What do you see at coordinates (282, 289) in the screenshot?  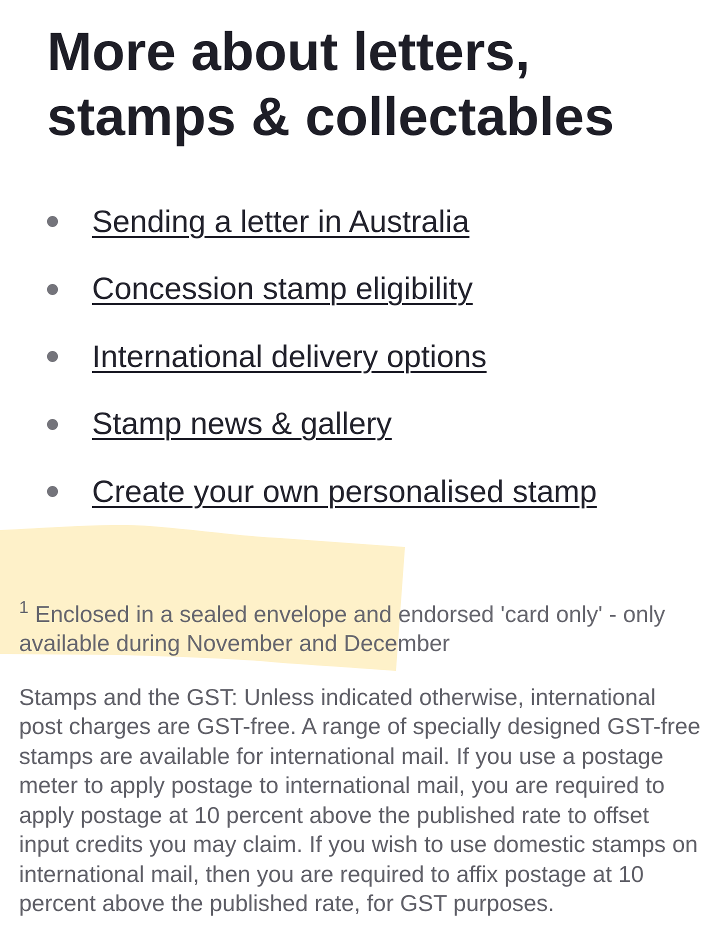 I see `link: Concession stamp eligibility` at bounding box center [282, 289].